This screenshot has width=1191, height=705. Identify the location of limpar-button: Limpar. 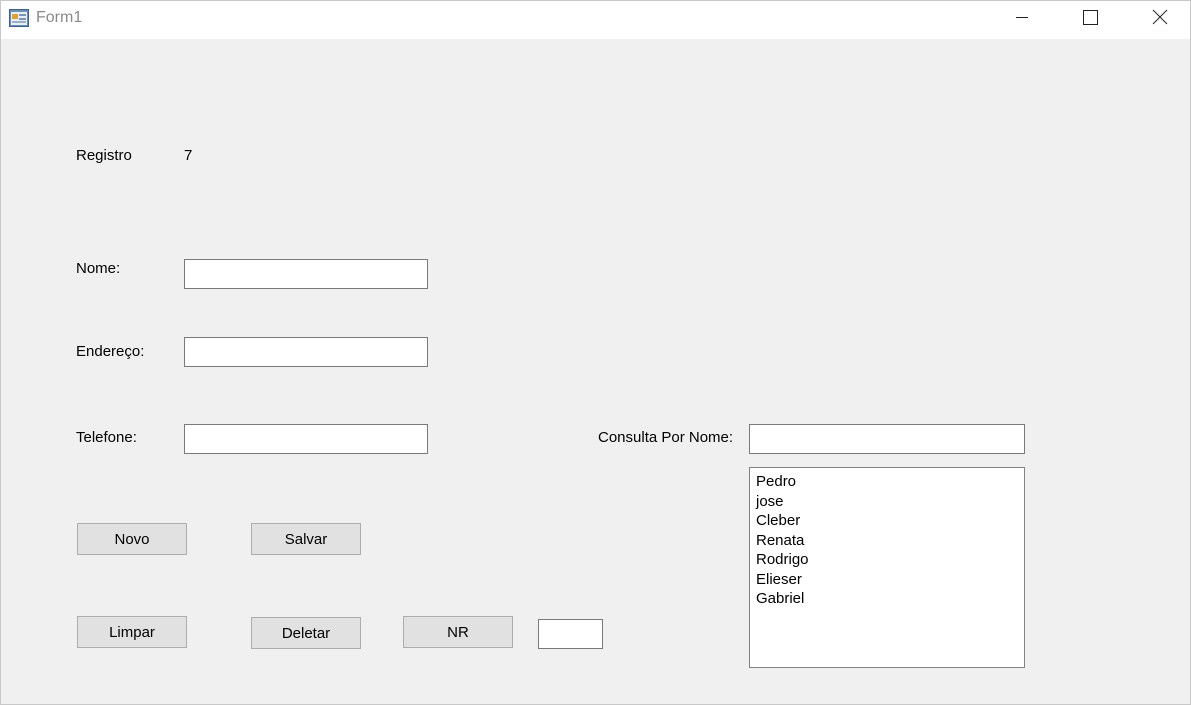
(132, 632).